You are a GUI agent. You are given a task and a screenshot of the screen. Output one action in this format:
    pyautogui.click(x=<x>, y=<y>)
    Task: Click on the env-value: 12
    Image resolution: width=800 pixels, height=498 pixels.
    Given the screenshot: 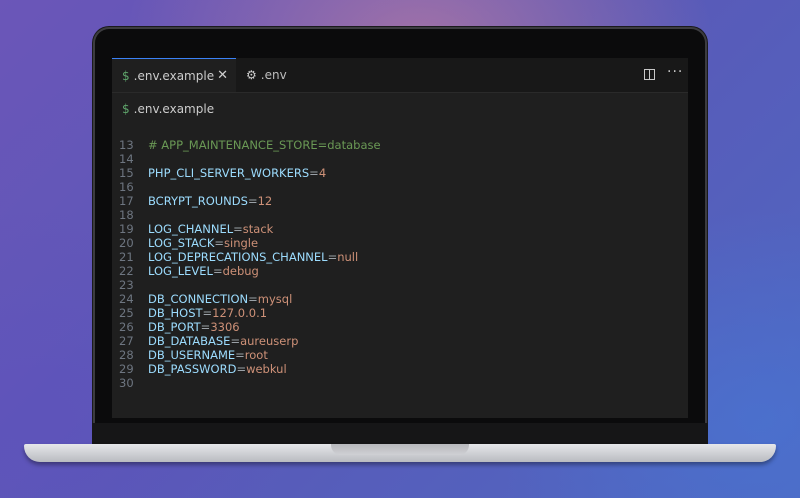 What is the action you would take?
    pyautogui.click(x=265, y=201)
    